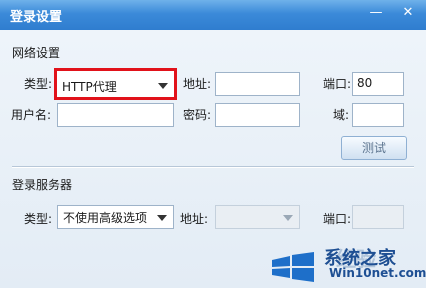 The image size is (426, 288). What do you see at coordinates (337, 84) in the screenshot?
I see `port-label: 端口:` at bounding box center [337, 84].